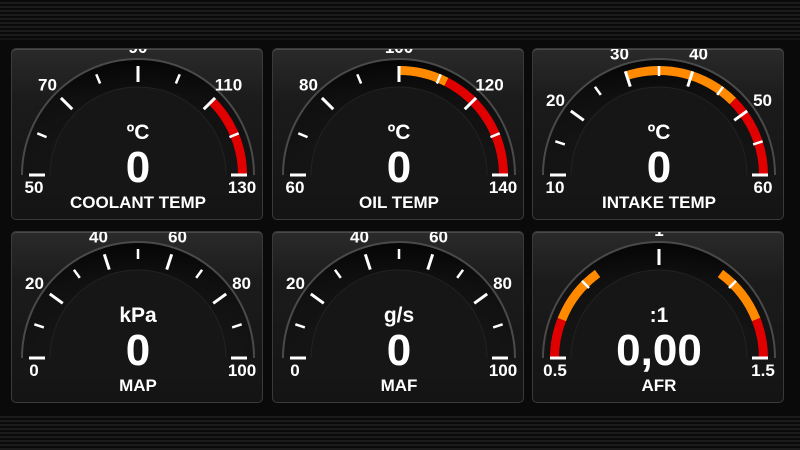  I want to click on top-bezel, so click(400, 19).